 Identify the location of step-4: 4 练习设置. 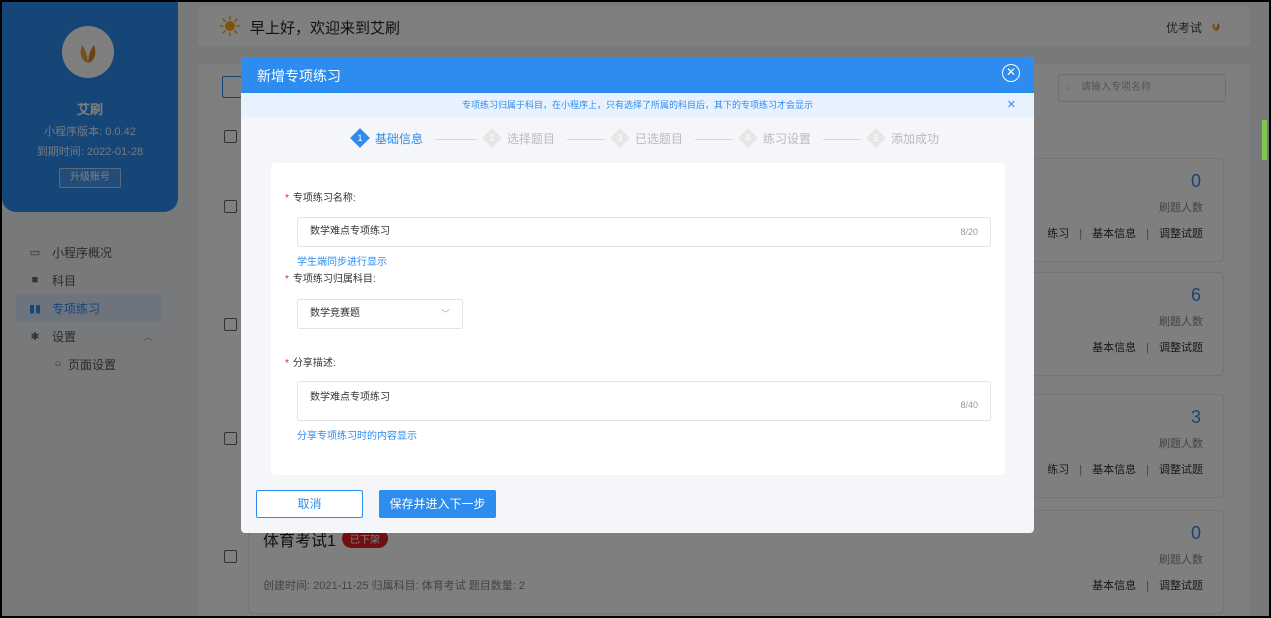
(775, 138).